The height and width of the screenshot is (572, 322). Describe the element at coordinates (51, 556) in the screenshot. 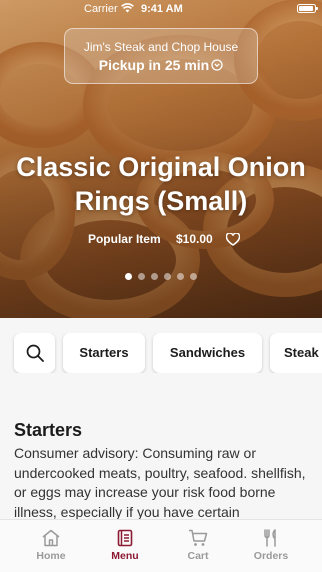

I see `tab-label: Home` at that location.